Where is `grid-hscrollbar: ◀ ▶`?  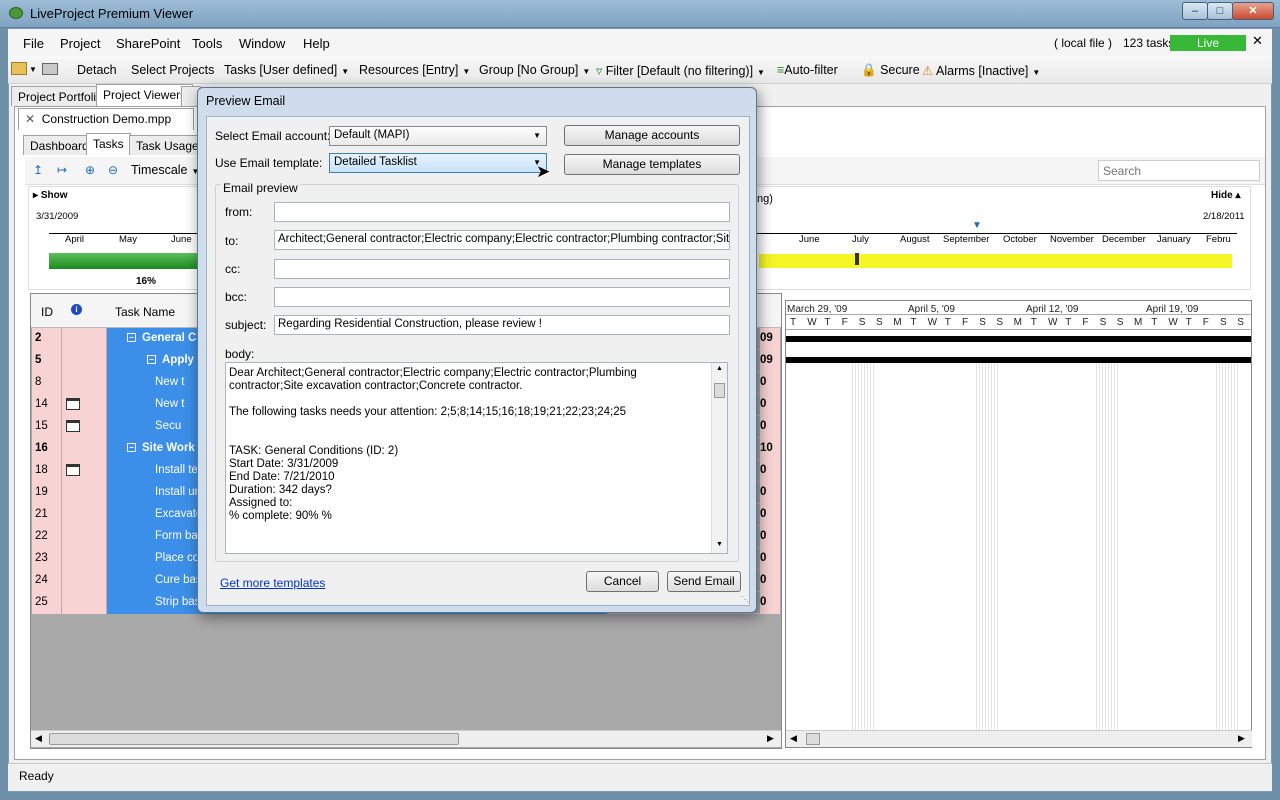 grid-hscrollbar: ◀ ▶ is located at coordinates (406, 738).